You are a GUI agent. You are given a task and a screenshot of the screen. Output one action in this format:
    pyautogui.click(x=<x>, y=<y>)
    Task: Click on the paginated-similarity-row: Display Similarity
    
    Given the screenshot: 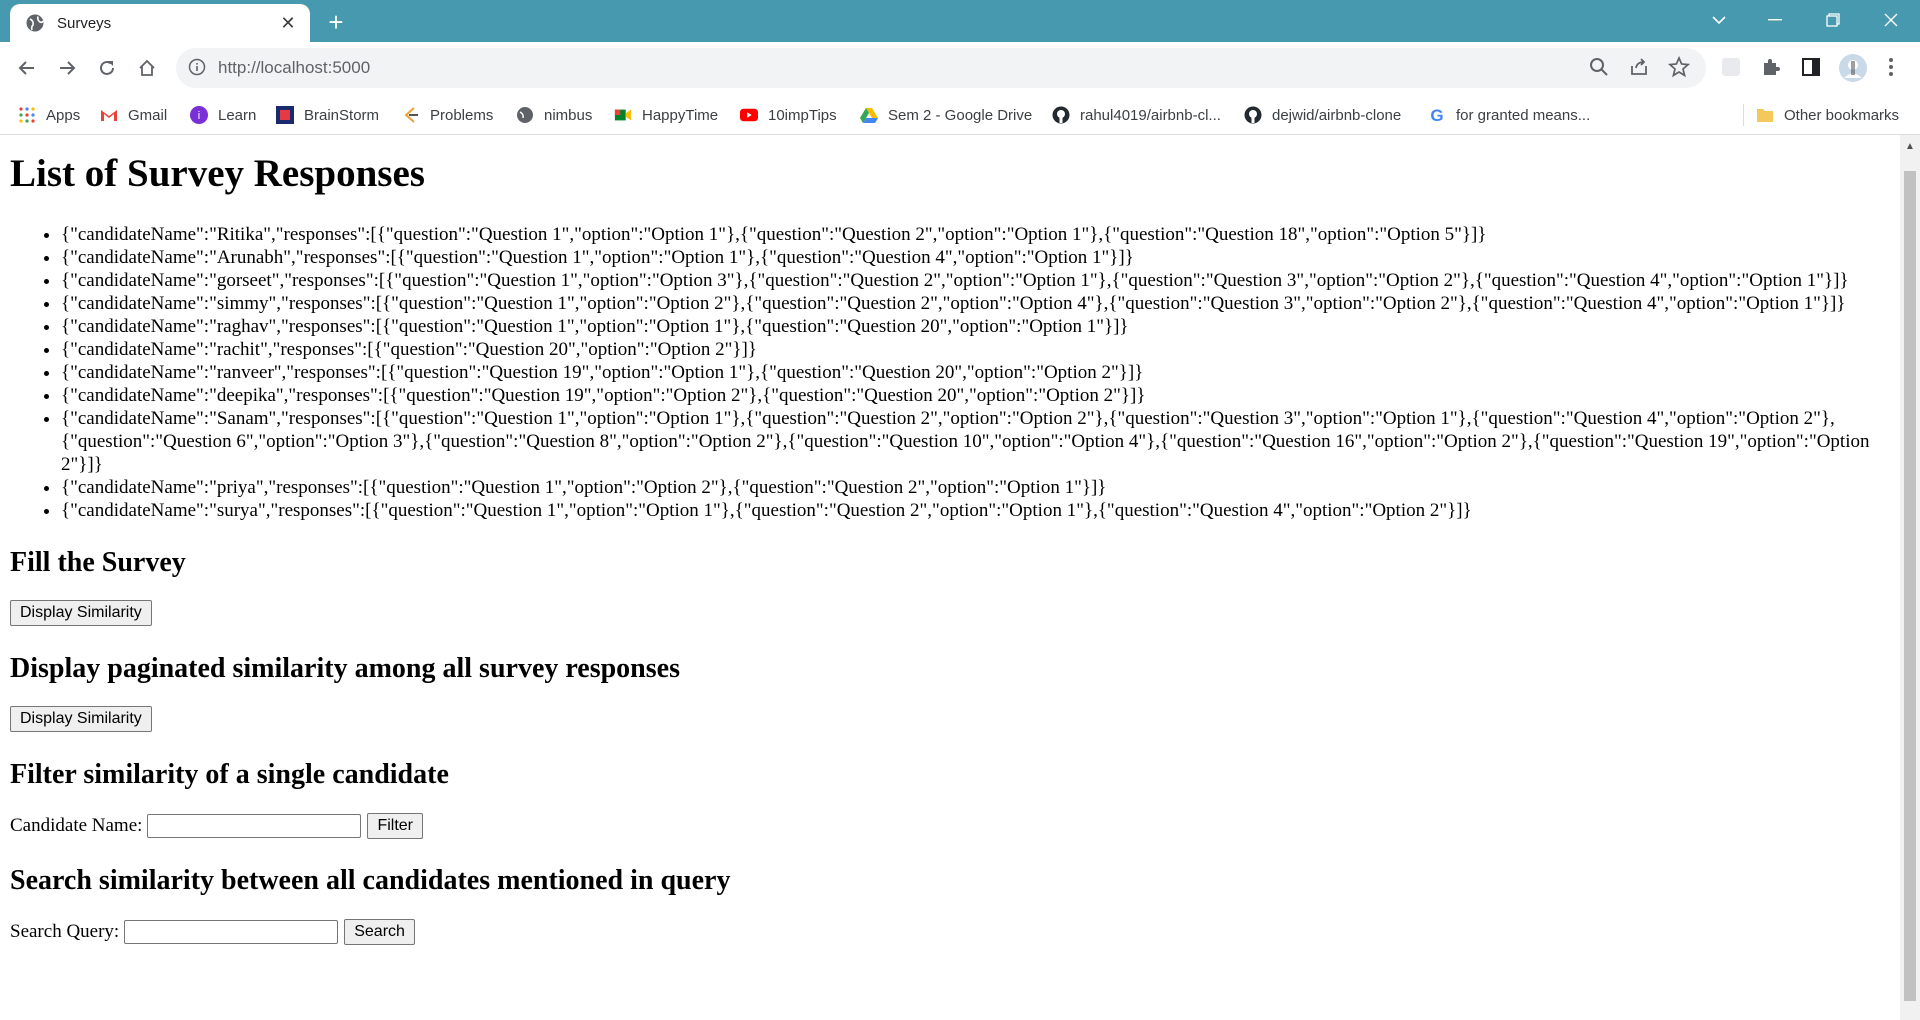 What is the action you would take?
    pyautogui.click(x=950, y=720)
    